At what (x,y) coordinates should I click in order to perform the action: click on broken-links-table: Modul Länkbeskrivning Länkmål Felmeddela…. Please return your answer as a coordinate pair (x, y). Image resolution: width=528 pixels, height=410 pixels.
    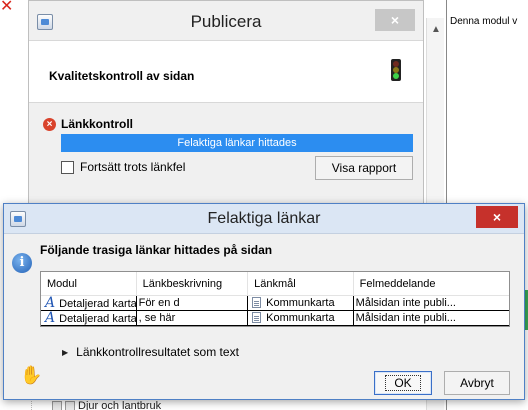
    Looking at the image, I should click on (275, 299).